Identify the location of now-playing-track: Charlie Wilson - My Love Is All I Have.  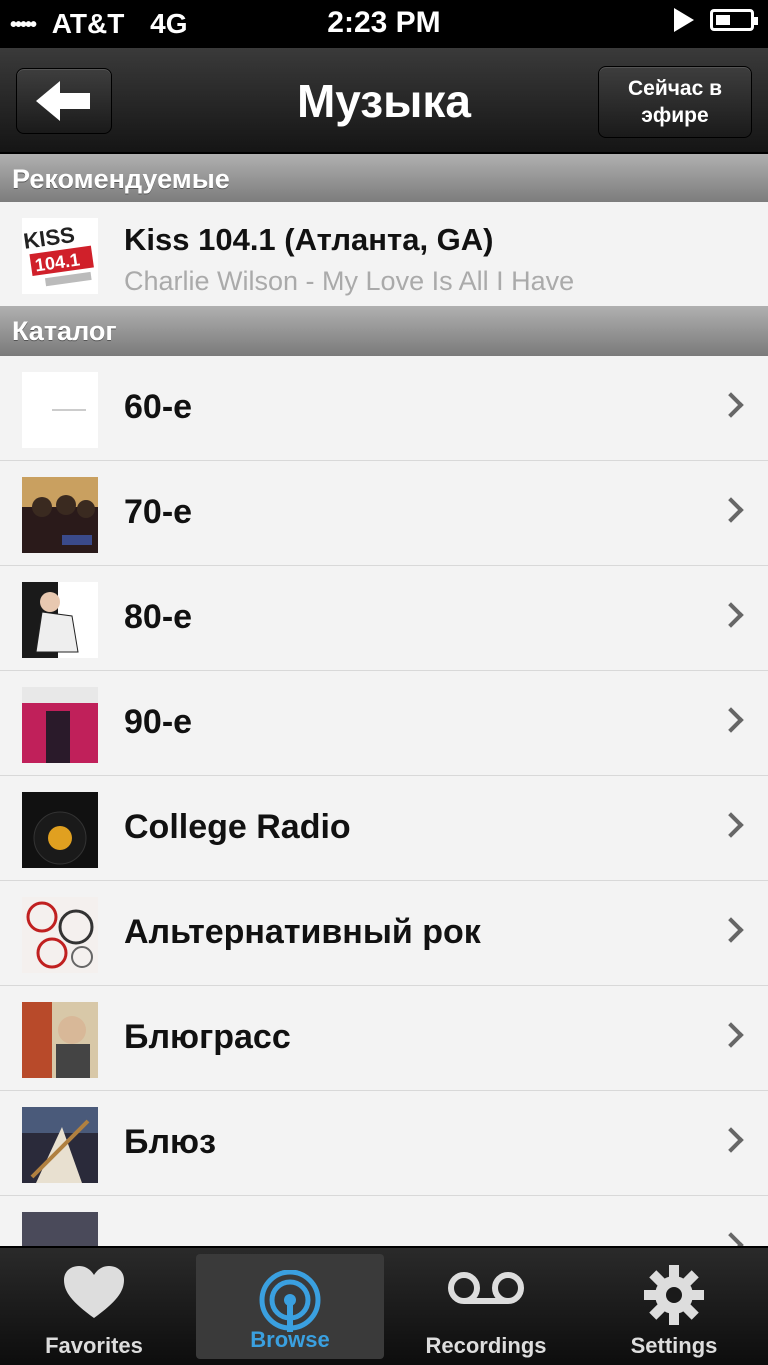
(349, 281).